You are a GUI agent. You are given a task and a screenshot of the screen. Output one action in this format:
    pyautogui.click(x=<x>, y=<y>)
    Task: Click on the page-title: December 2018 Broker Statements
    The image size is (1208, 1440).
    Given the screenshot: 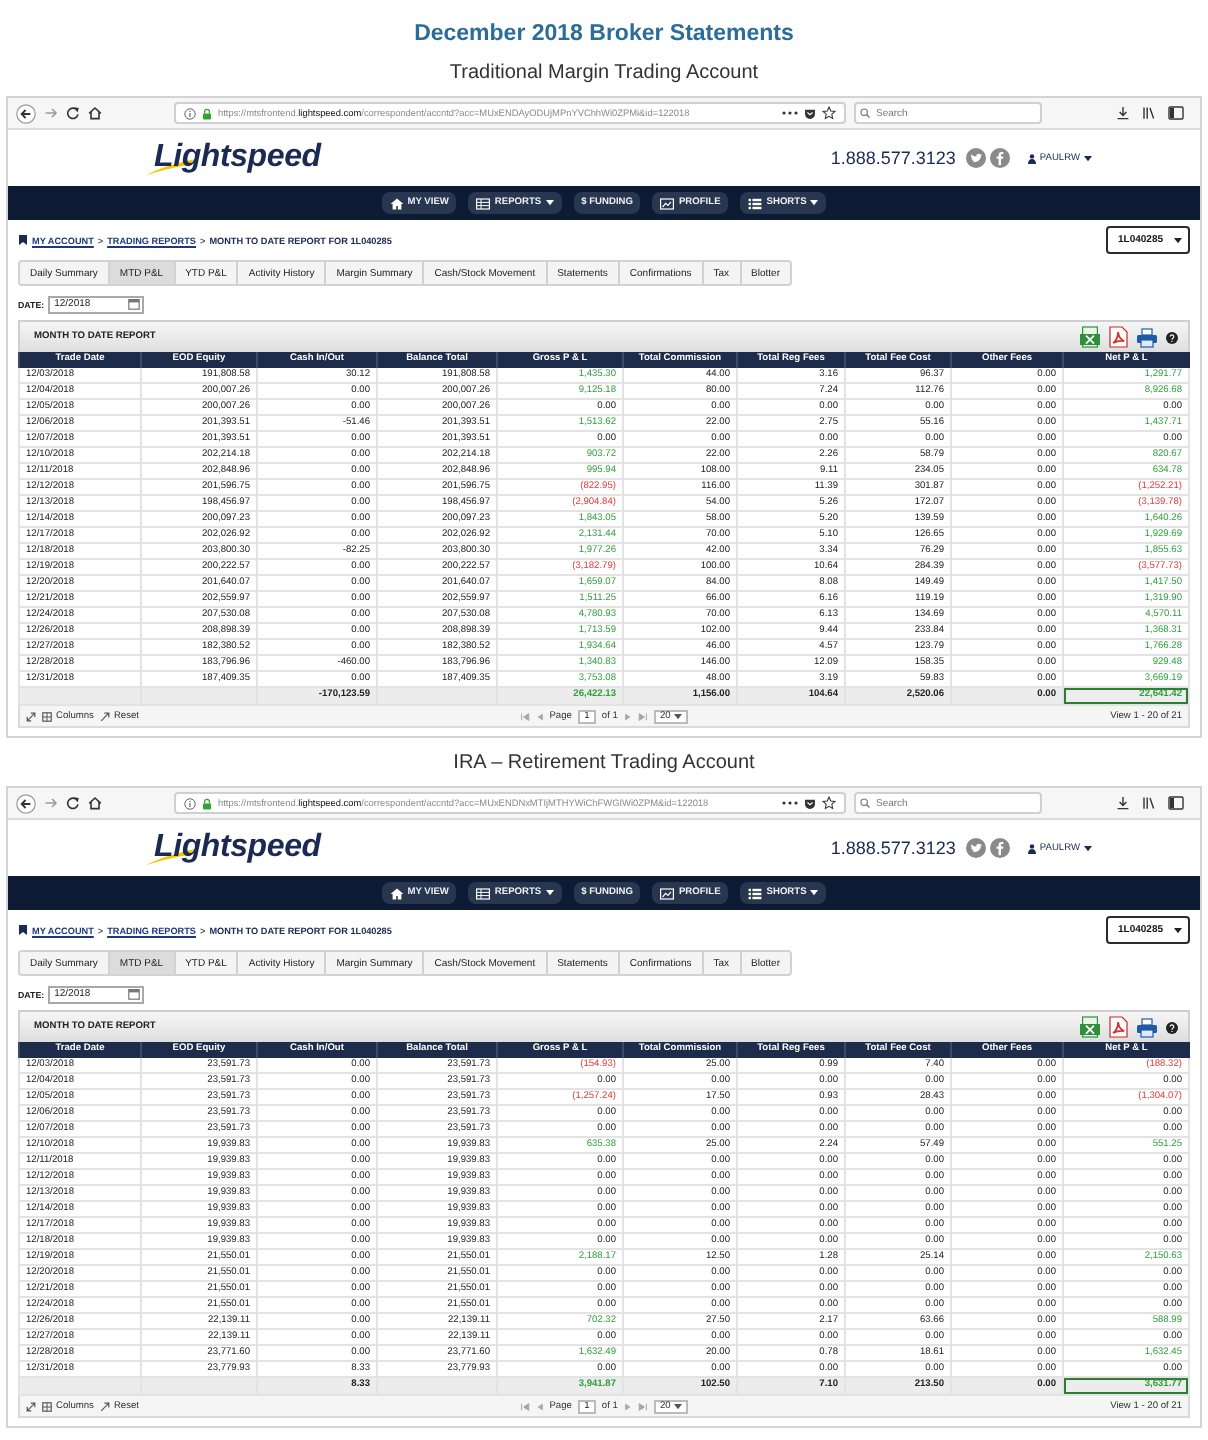 What is the action you would take?
    pyautogui.click(x=604, y=35)
    